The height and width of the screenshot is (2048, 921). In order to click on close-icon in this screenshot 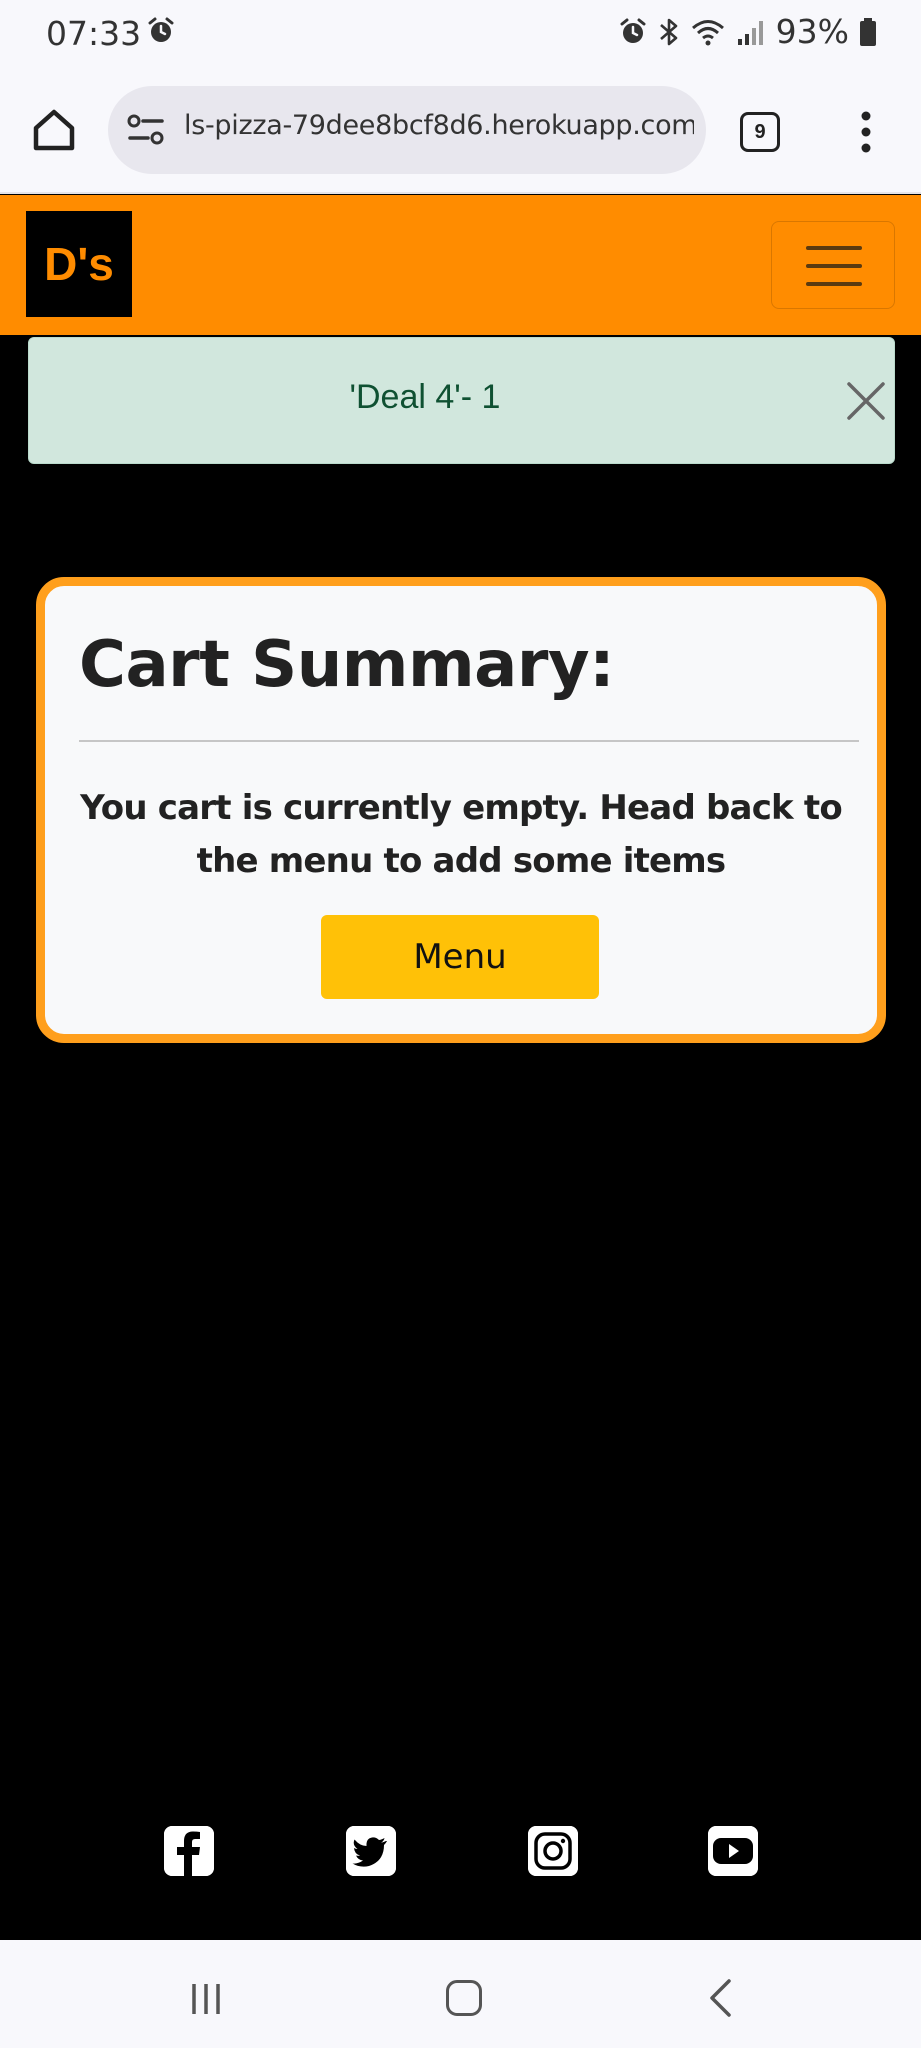, I will do `click(866, 401)`.